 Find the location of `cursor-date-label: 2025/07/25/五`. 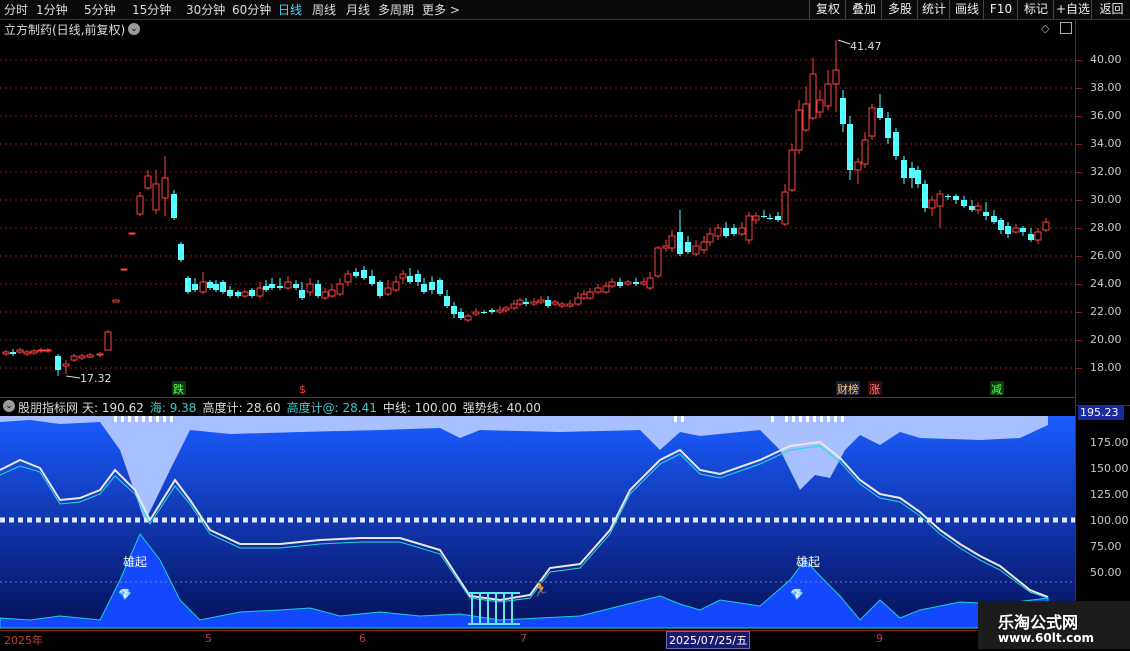

cursor-date-label: 2025/07/25/五 is located at coordinates (708, 640).